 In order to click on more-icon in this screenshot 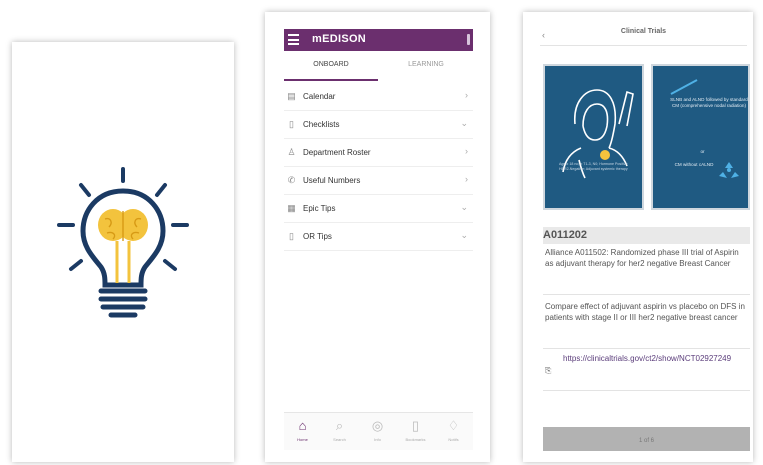, I will do `click(468, 39)`.